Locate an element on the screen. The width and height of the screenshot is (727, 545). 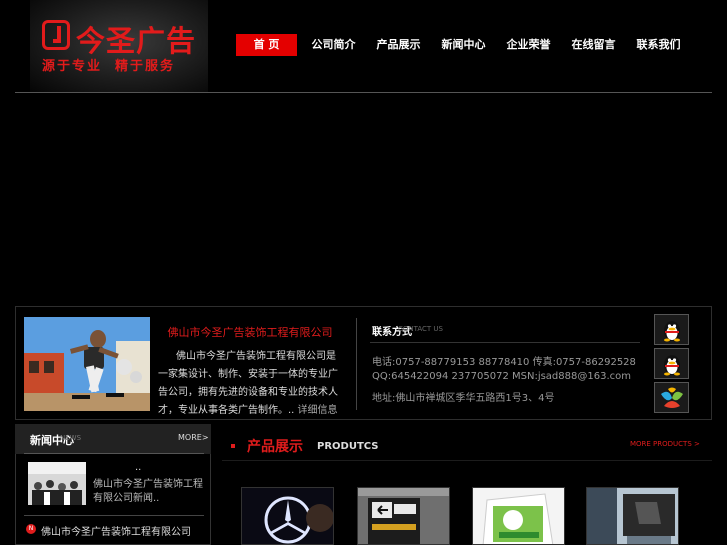
nav-home: 首 页 is located at coordinates (266, 45).